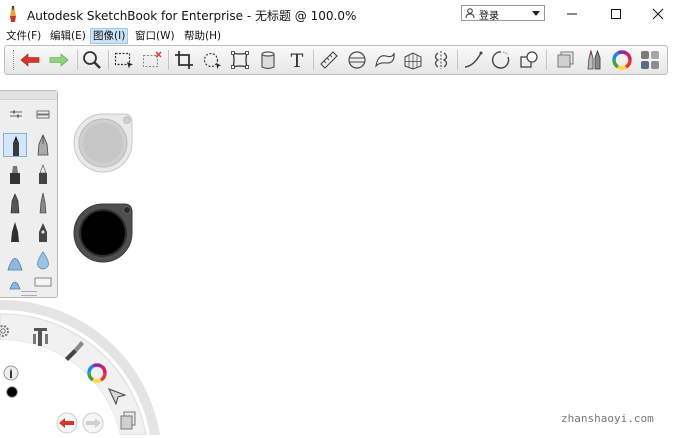 The width and height of the screenshot is (680, 438). What do you see at coordinates (470, 13) in the screenshot?
I see `user-icon` at bounding box center [470, 13].